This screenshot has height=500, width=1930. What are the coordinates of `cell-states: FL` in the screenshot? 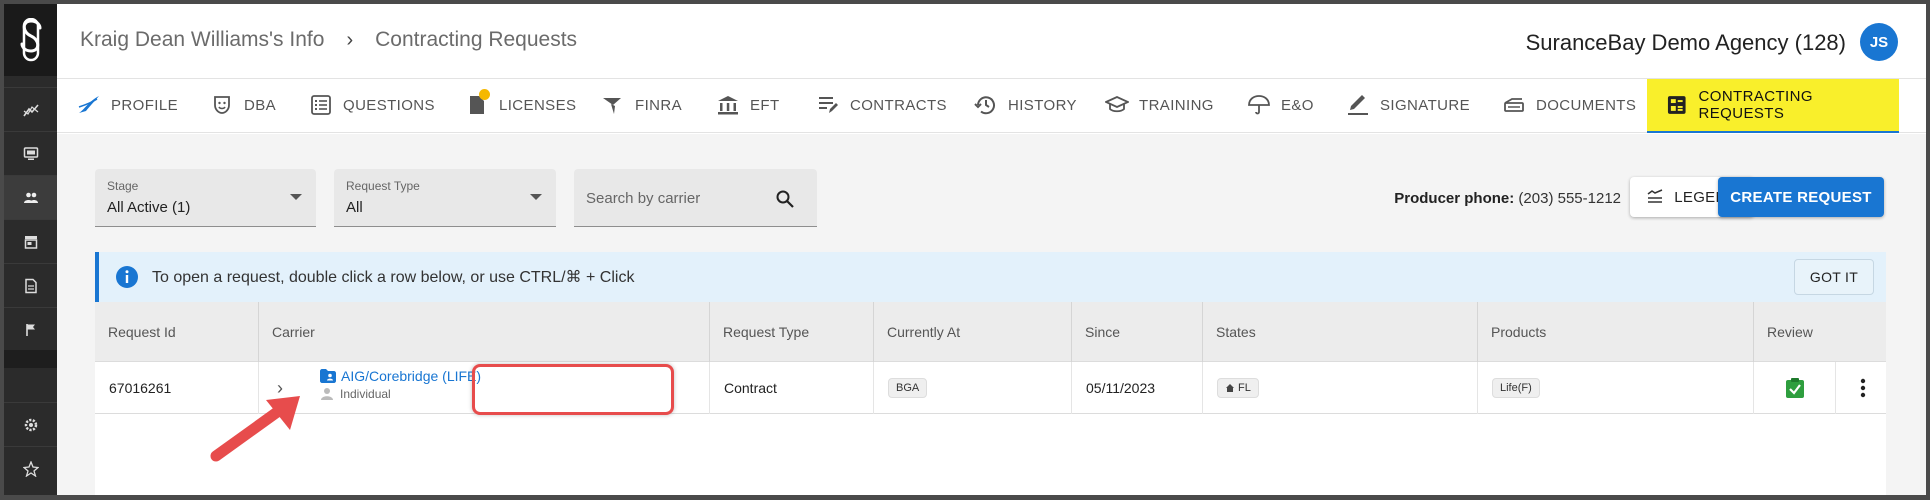 It's located at (1340, 388).